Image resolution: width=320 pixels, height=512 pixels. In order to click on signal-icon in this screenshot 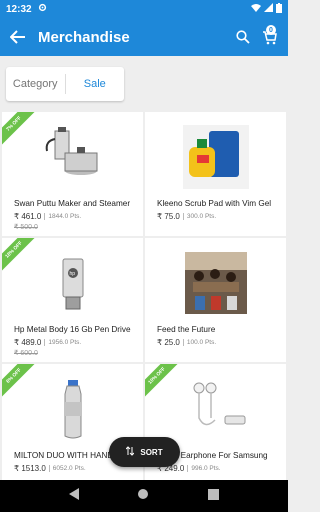, I will do `click(268, 9)`.